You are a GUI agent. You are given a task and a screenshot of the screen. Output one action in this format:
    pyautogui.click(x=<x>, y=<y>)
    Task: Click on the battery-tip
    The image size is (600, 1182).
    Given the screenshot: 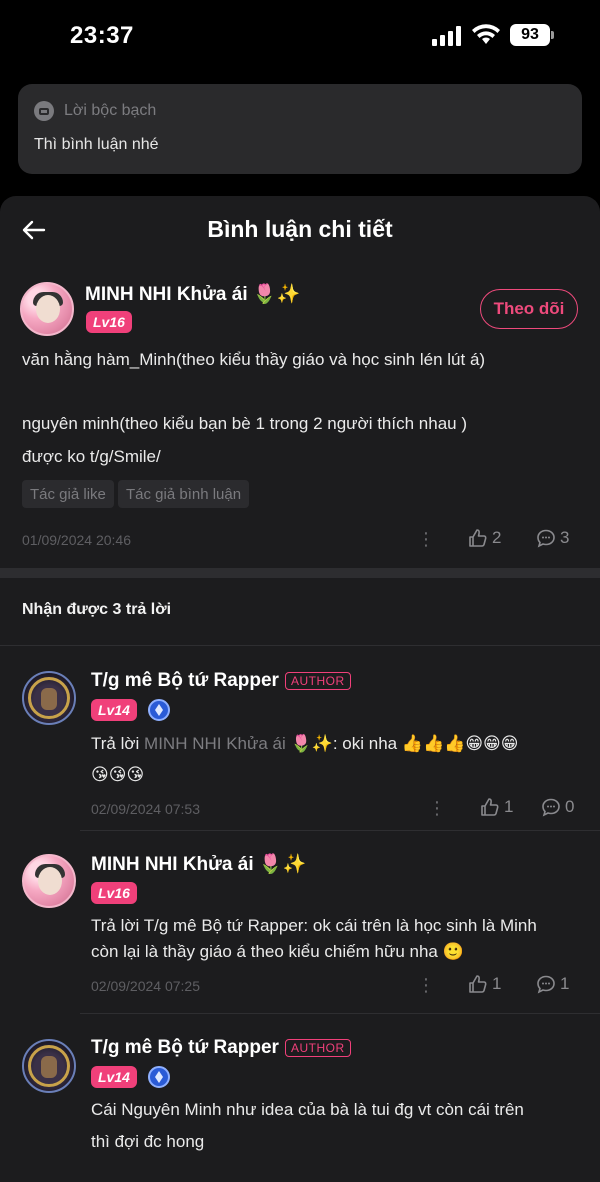 What is the action you would take?
    pyautogui.click(x=552, y=35)
    